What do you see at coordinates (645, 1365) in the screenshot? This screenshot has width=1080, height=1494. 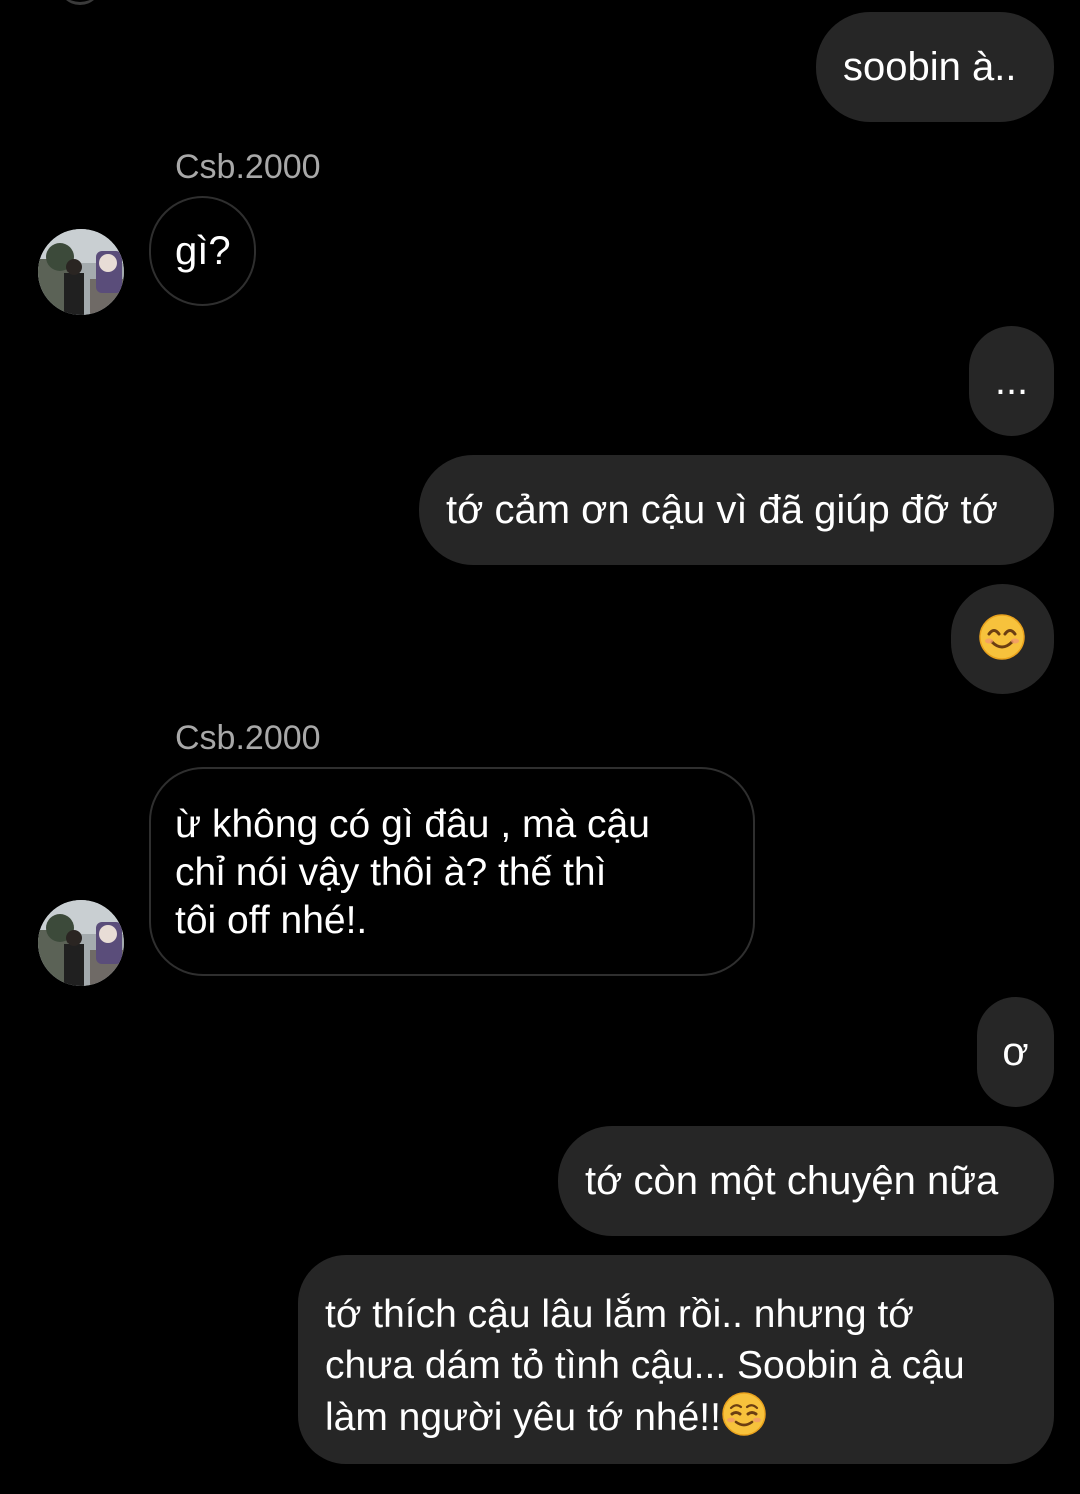 I see `message-line: chưa dám tỏ tình cậu... Soobin à cậu` at bounding box center [645, 1365].